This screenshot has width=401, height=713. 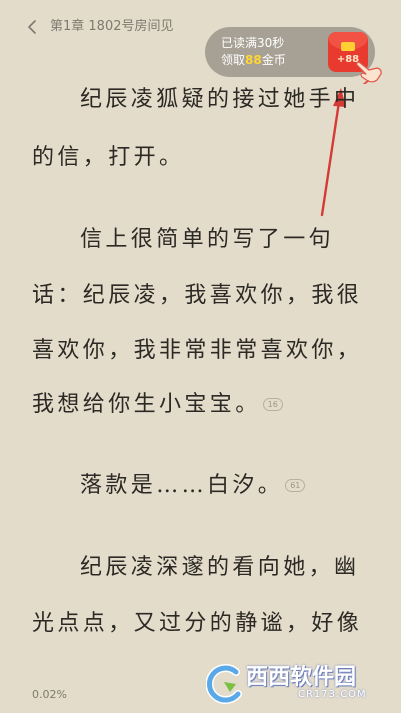 What do you see at coordinates (332, 694) in the screenshot?
I see `watermark-site: CR173.COM` at bounding box center [332, 694].